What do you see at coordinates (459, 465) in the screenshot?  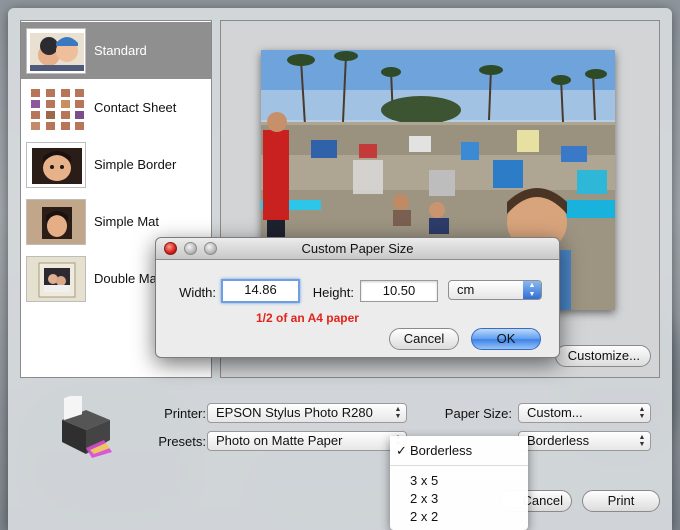 I see `menu-separator` at bounding box center [459, 465].